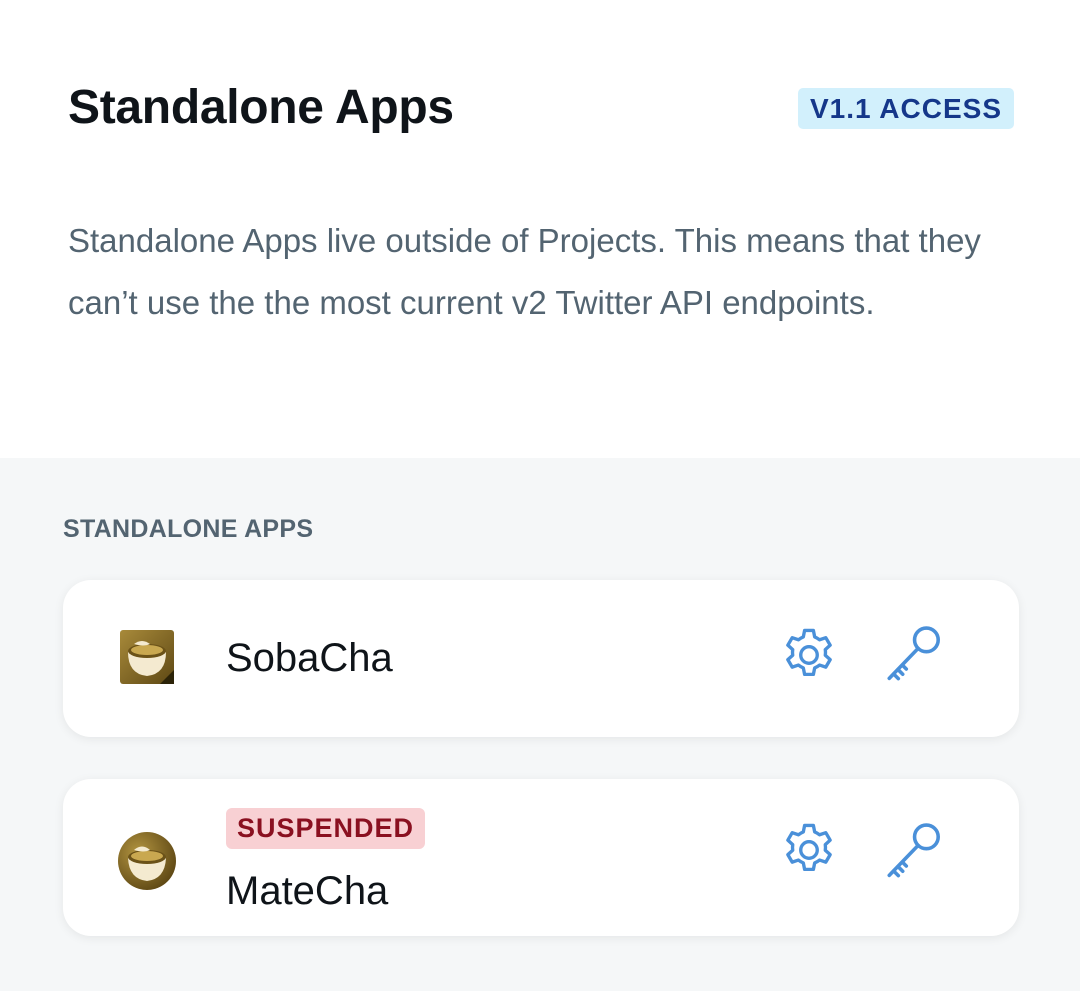  What do you see at coordinates (309, 658) in the screenshot?
I see `app-name: SobaCha` at bounding box center [309, 658].